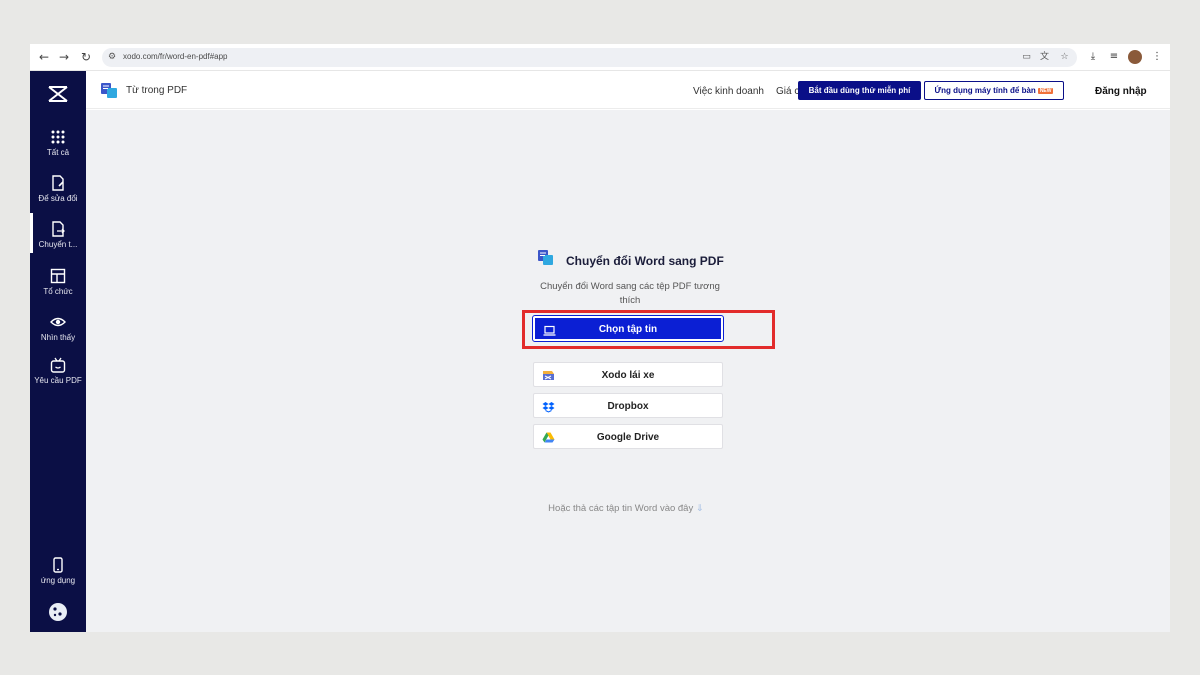  Describe the element at coordinates (58, 183) in the screenshot. I see `edit-document-icon` at that location.